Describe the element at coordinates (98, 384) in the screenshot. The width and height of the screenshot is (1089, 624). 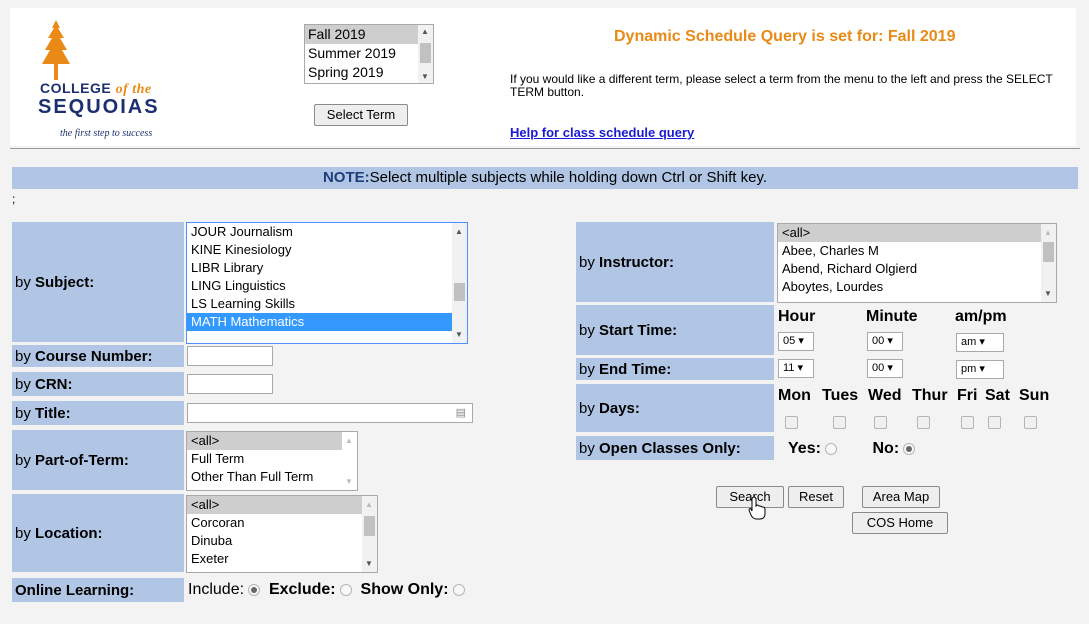
I see `crn-label: by CRN:` at that location.